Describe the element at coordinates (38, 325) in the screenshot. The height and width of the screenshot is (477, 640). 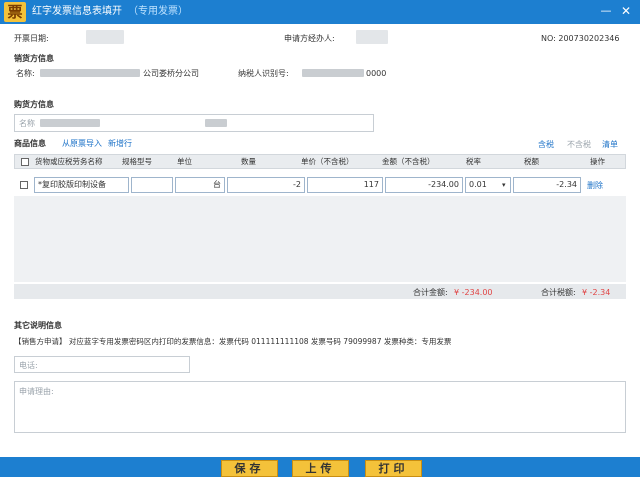
I see `other-section-title: 其它说明信息` at that location.